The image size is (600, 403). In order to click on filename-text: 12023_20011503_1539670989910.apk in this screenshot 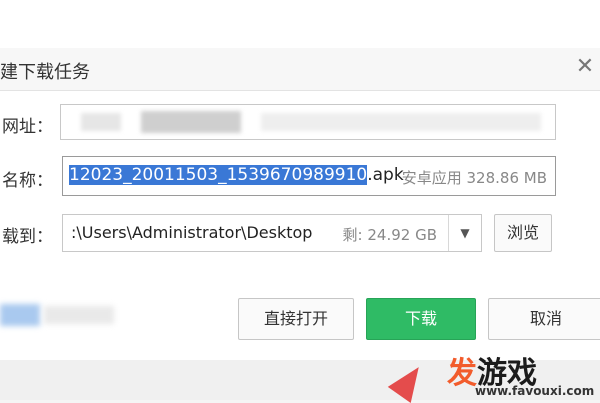, I will do `click(236, 175)`.